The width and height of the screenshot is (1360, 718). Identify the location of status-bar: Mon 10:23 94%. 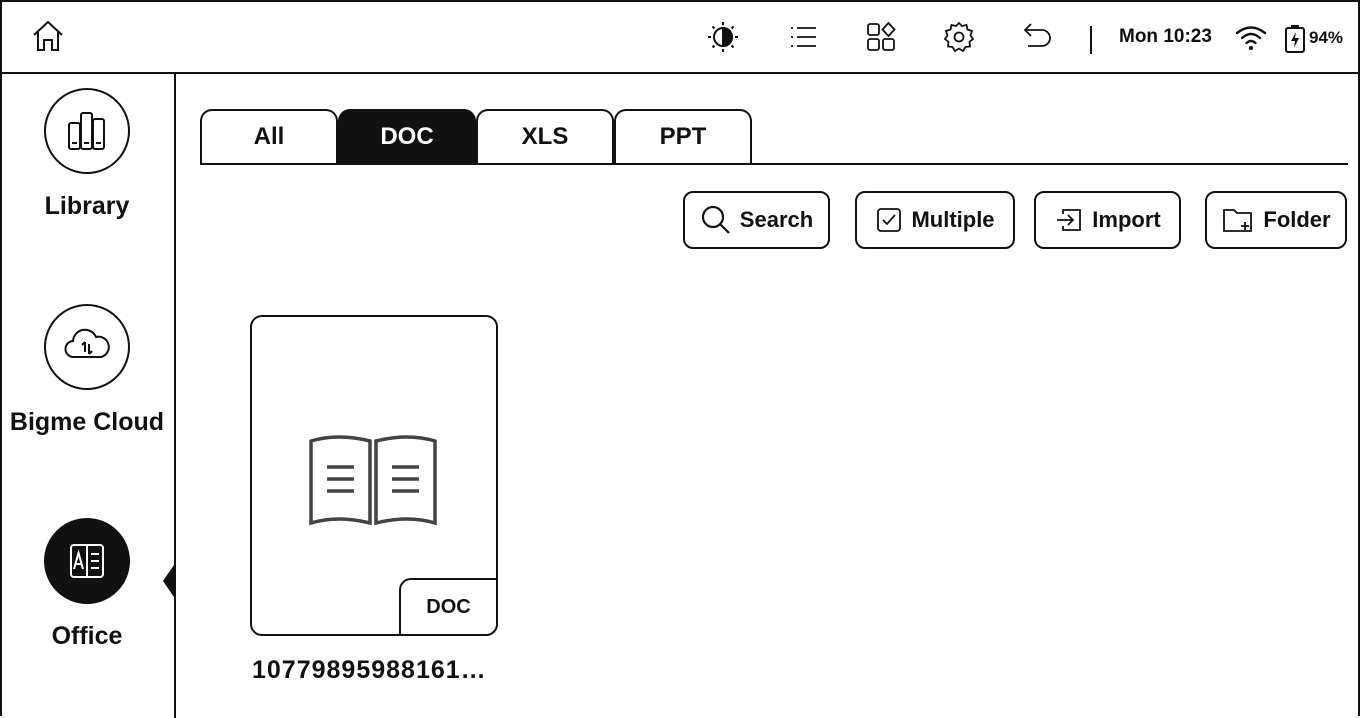
(680, 37).